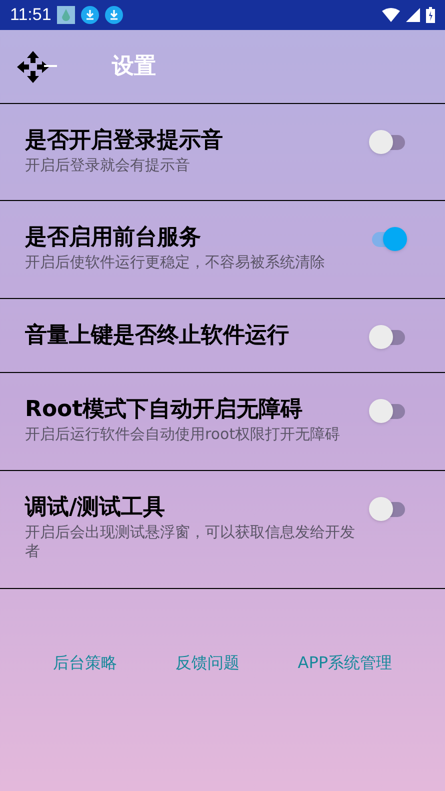  Describe the element at coordinates (66, 15) in the screenshot. I see `image-notification-icon` at that location.